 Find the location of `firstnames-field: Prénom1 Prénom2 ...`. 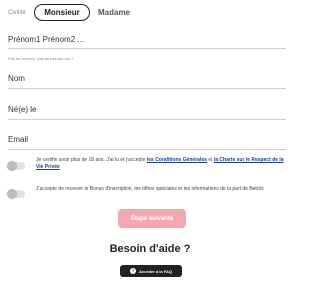

firstnames-field: Prénom1 Prénom2 ... is located at coordinates (147, 39).